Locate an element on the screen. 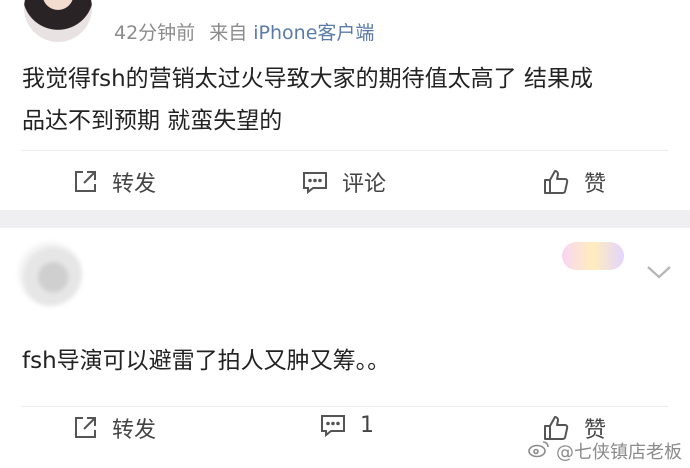  post-source: iPhone客户端 is located at coordinates (313, 33).